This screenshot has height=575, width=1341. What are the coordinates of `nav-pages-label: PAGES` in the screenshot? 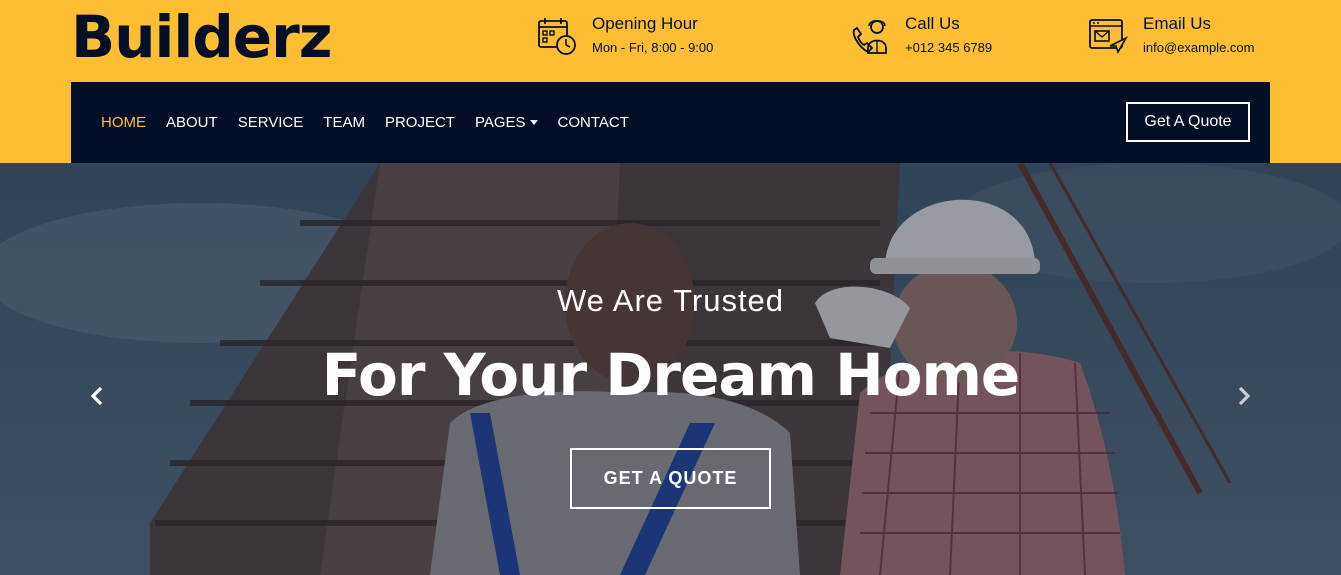 It's located at (500, 122).